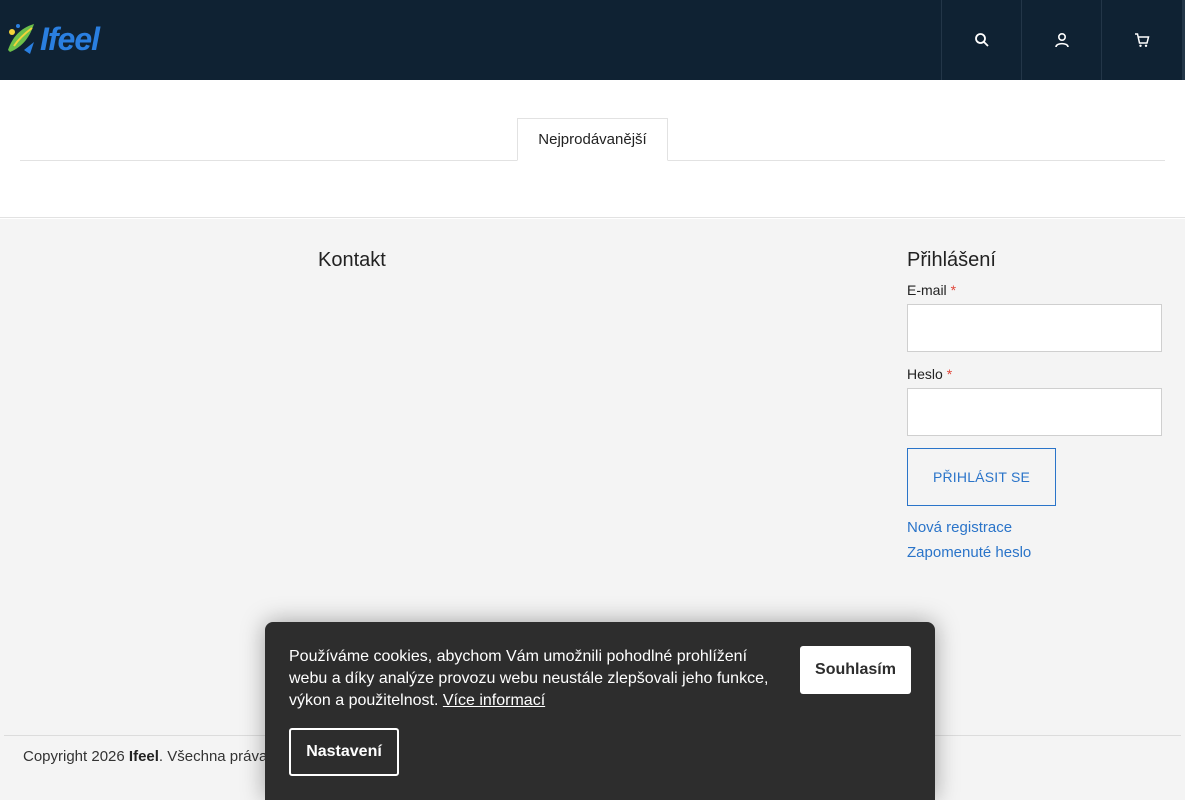 Image resolution: width=1200 pixels, height=800 pixels. I want to click on email-label-text: E-mail, so click(927, 290).